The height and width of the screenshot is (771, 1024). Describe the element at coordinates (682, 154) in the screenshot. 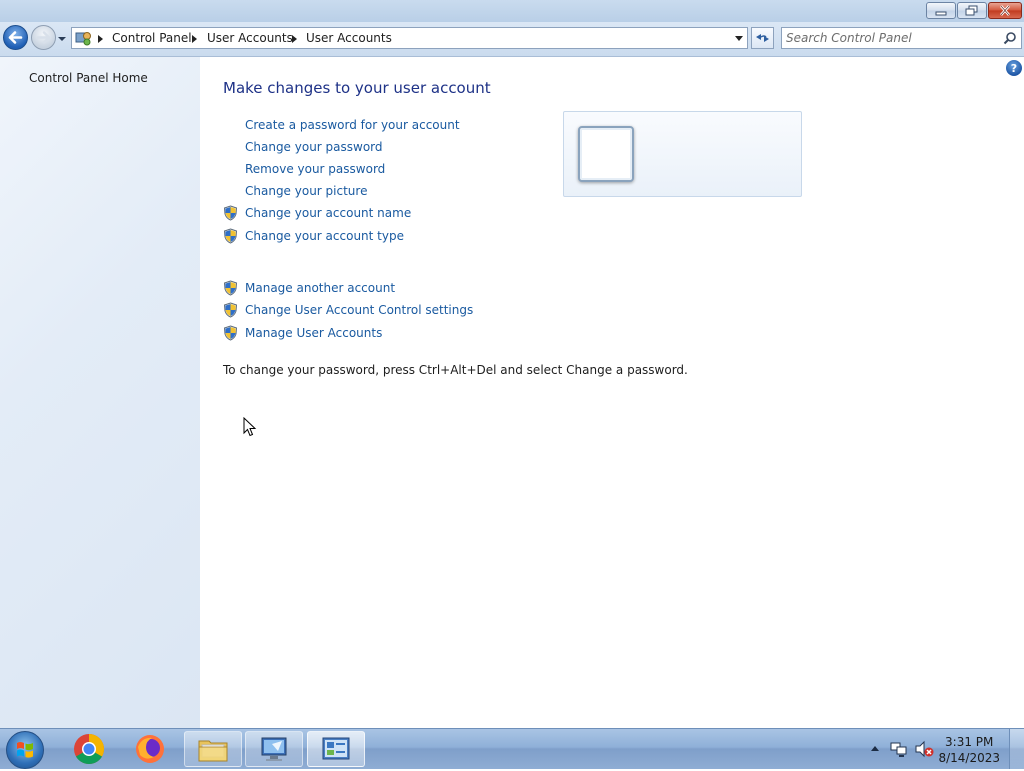

I see `user-account-panel` at that location.